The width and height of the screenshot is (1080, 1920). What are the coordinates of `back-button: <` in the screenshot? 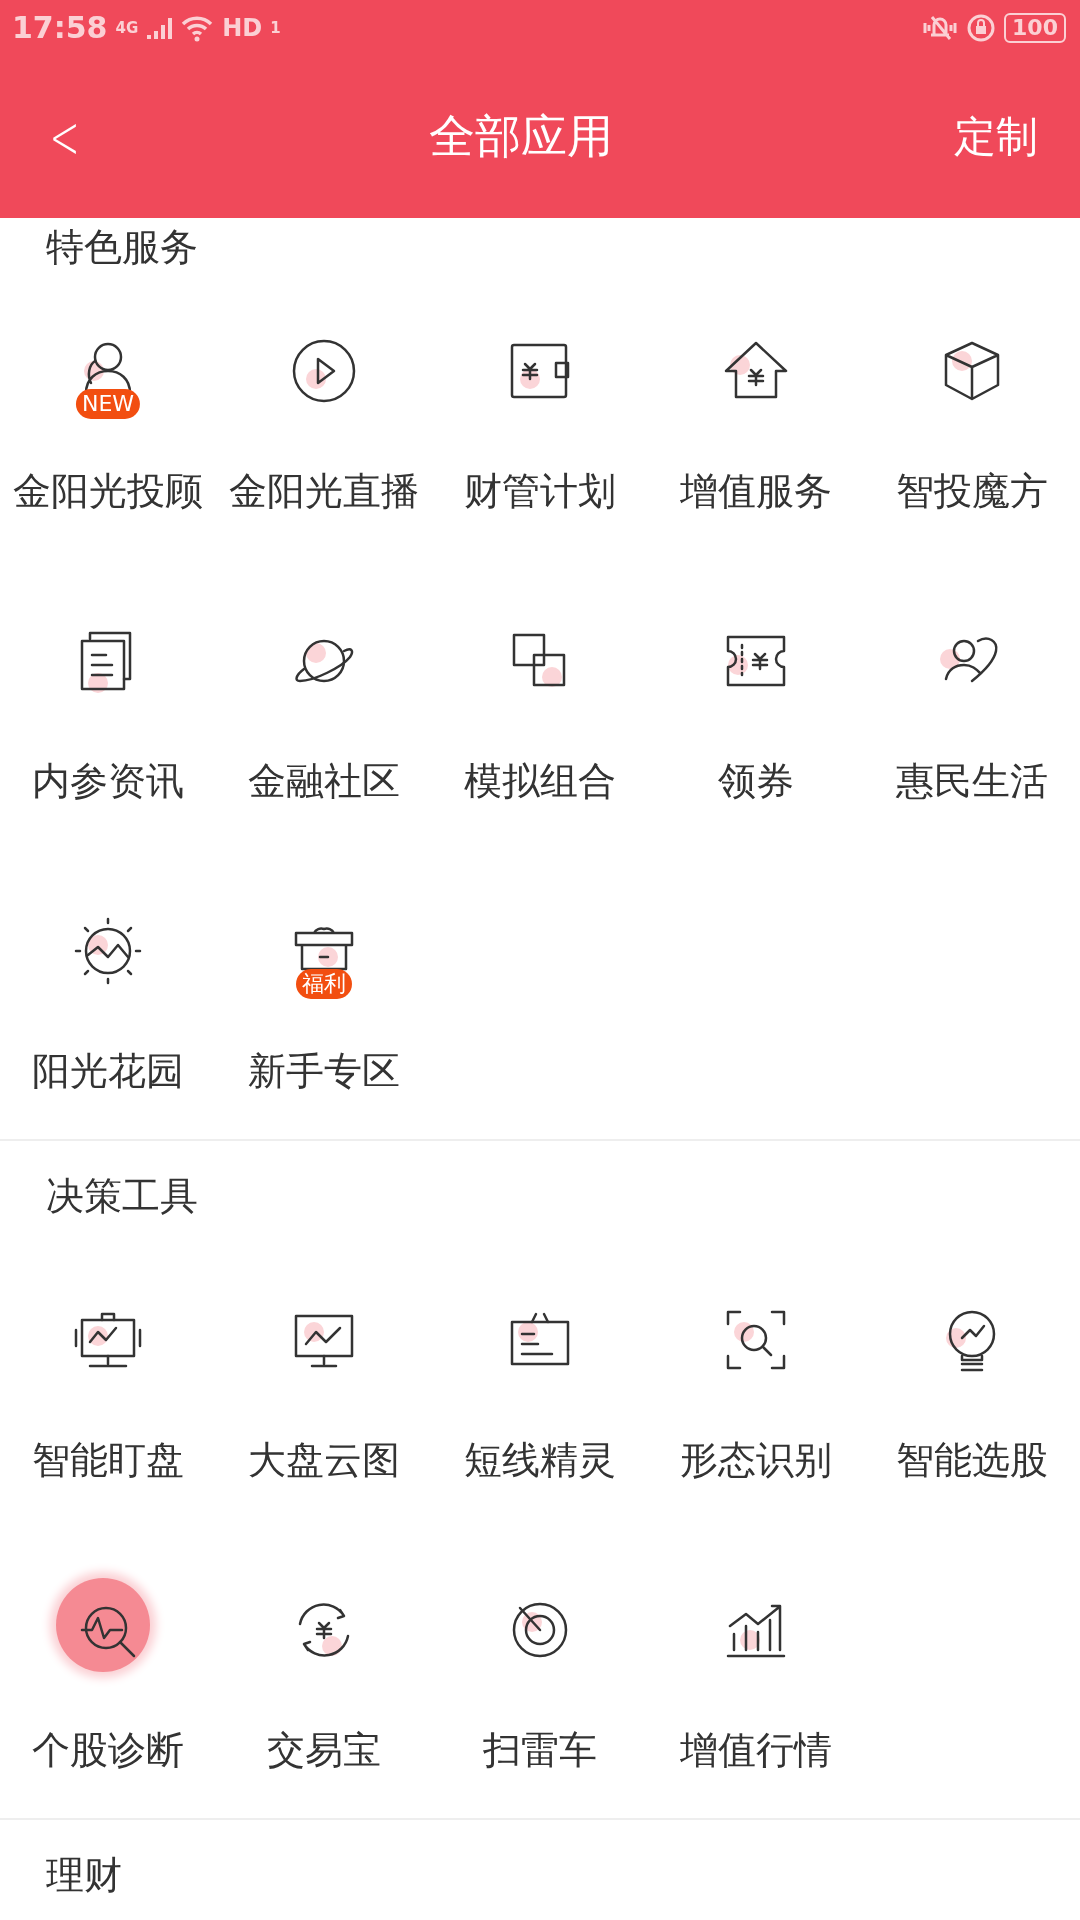 It's located at (64, 136).